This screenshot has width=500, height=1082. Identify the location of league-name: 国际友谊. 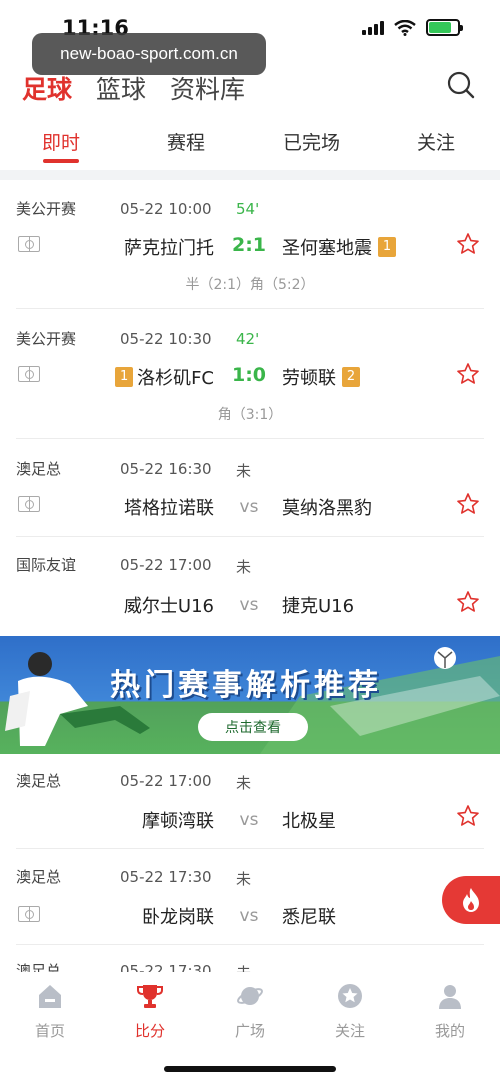
(46, 565).